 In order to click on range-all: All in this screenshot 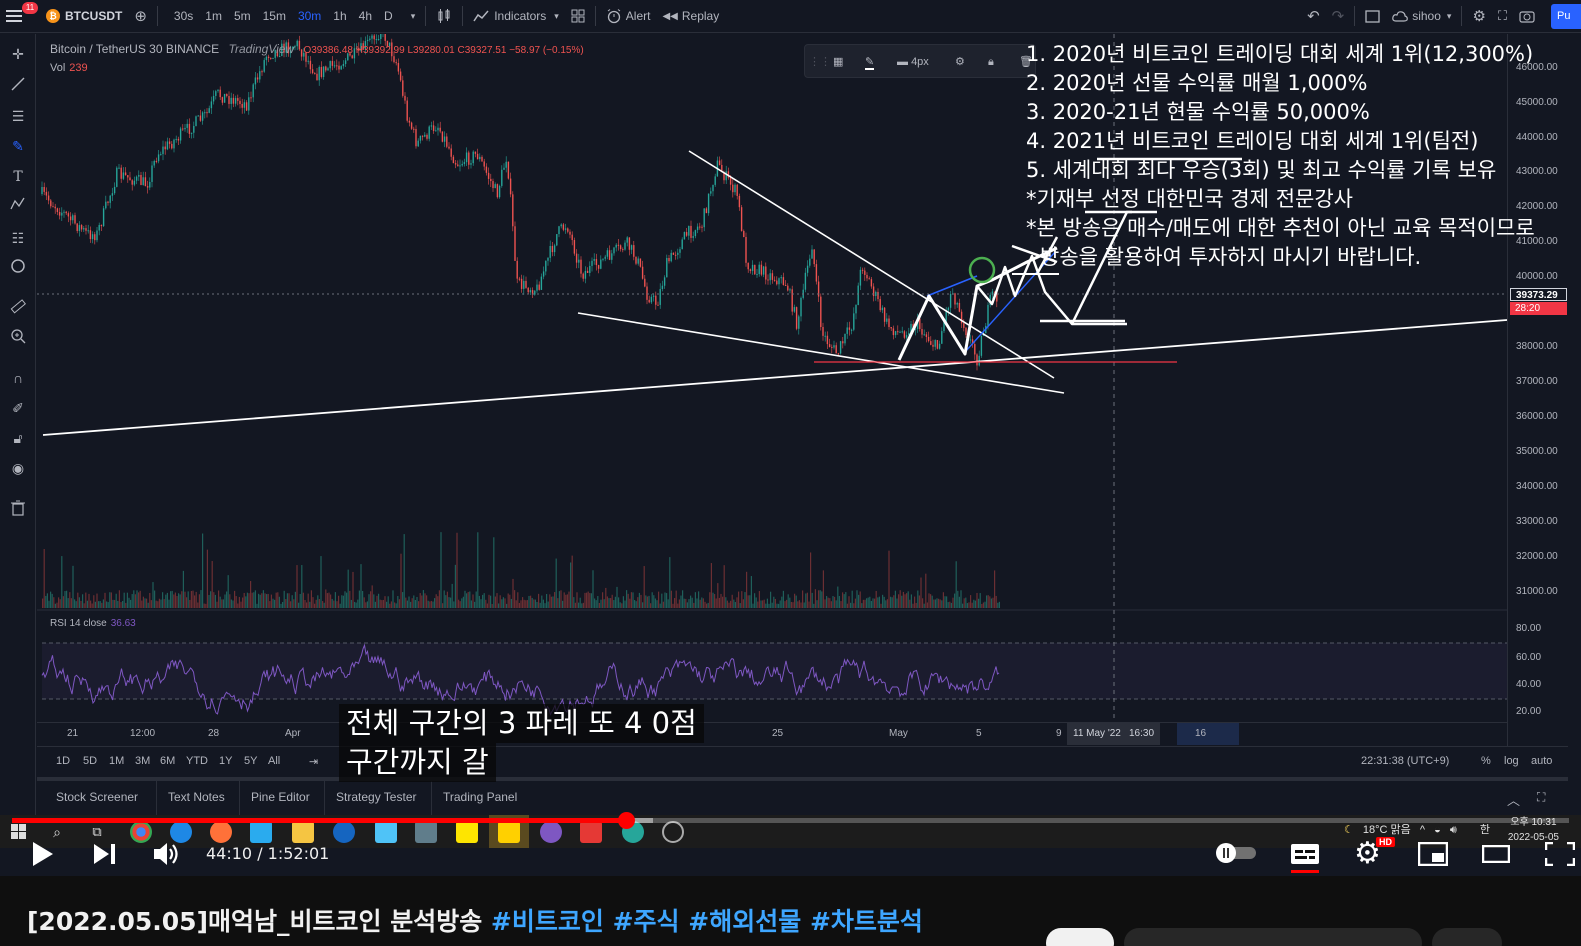, I will do `click(274, 761)`.